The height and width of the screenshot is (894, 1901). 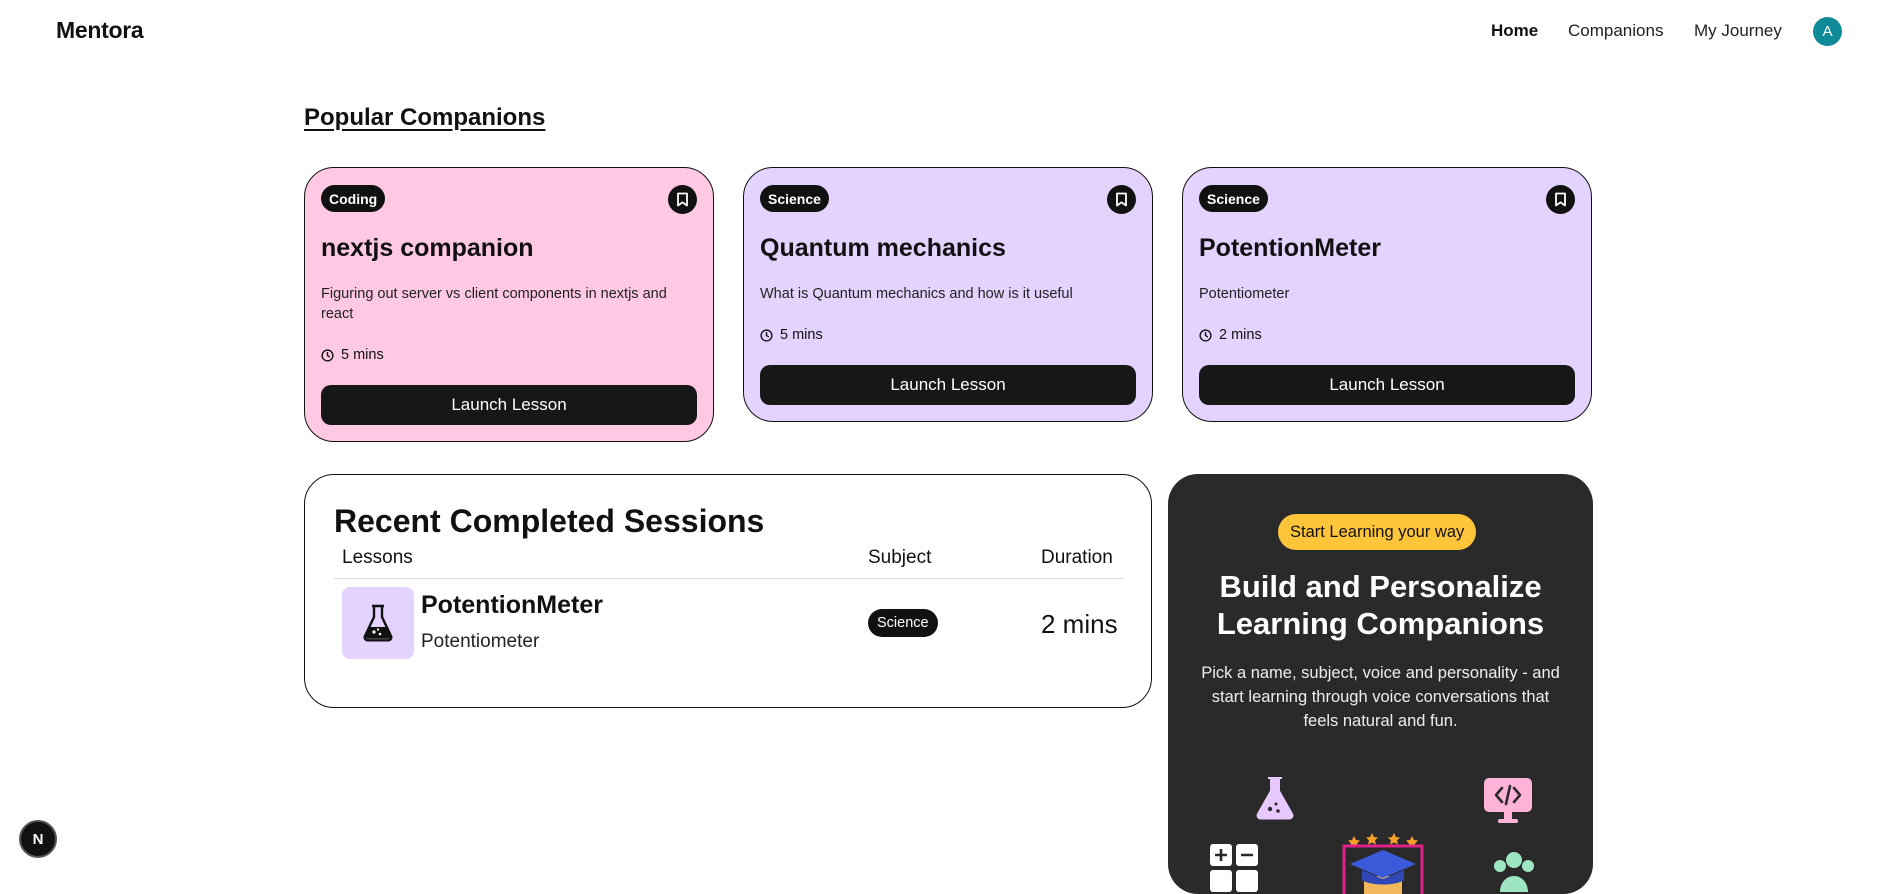 What do you see at coordinates (1383, 863) in the screenshot?
I see `graduation-cap-icon` at bounding box center [1383, 863].